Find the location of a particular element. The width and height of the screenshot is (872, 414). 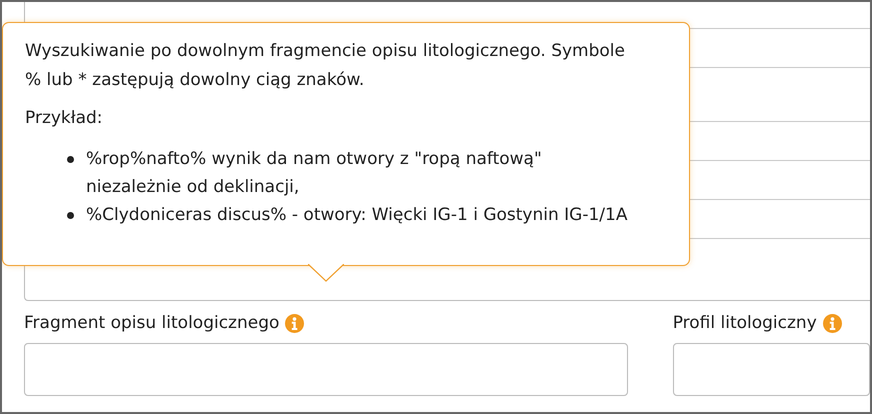

example-heading: Przykład: is located at coordinates (64, 118).